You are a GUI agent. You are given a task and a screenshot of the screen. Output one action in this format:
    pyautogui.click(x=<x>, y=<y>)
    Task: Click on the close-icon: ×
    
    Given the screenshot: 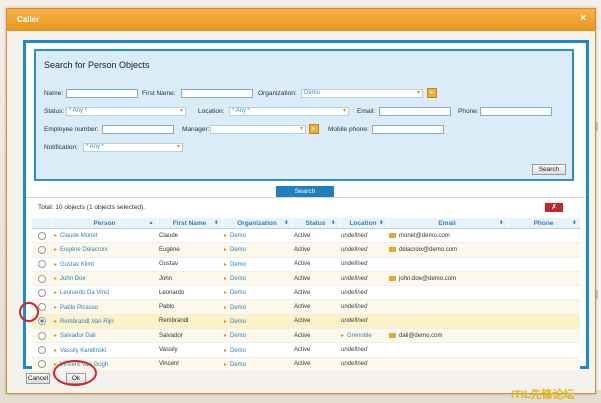 What is the action you would take?
    pyautogui.click(x=583, y=18)
    